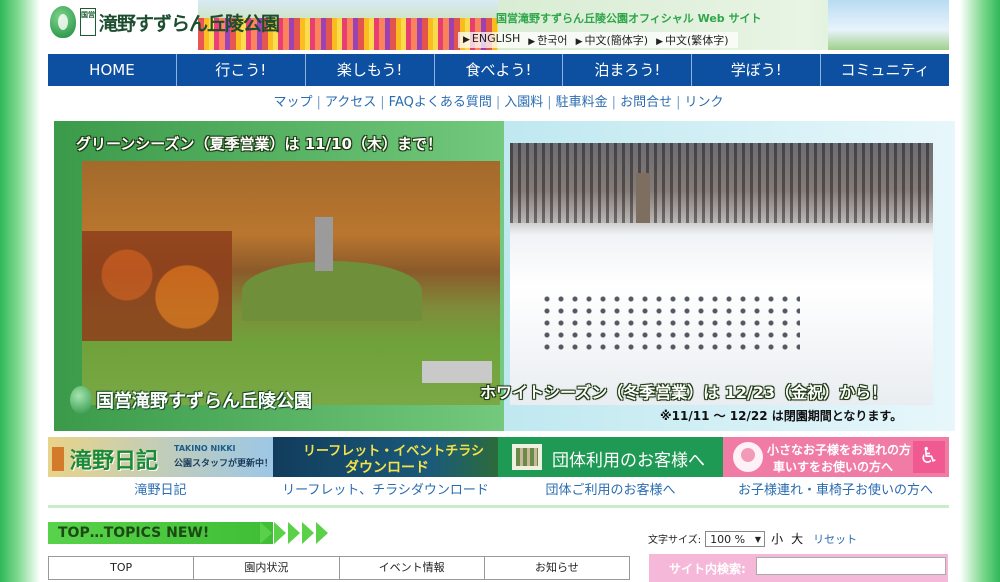 This screenshot has height=582, width=1000. Describe the element at coordinates (385, 457) in the screenshot. I see `promo-leaflet: リーフレット・イベントチラシ ダウンロード` at that location.